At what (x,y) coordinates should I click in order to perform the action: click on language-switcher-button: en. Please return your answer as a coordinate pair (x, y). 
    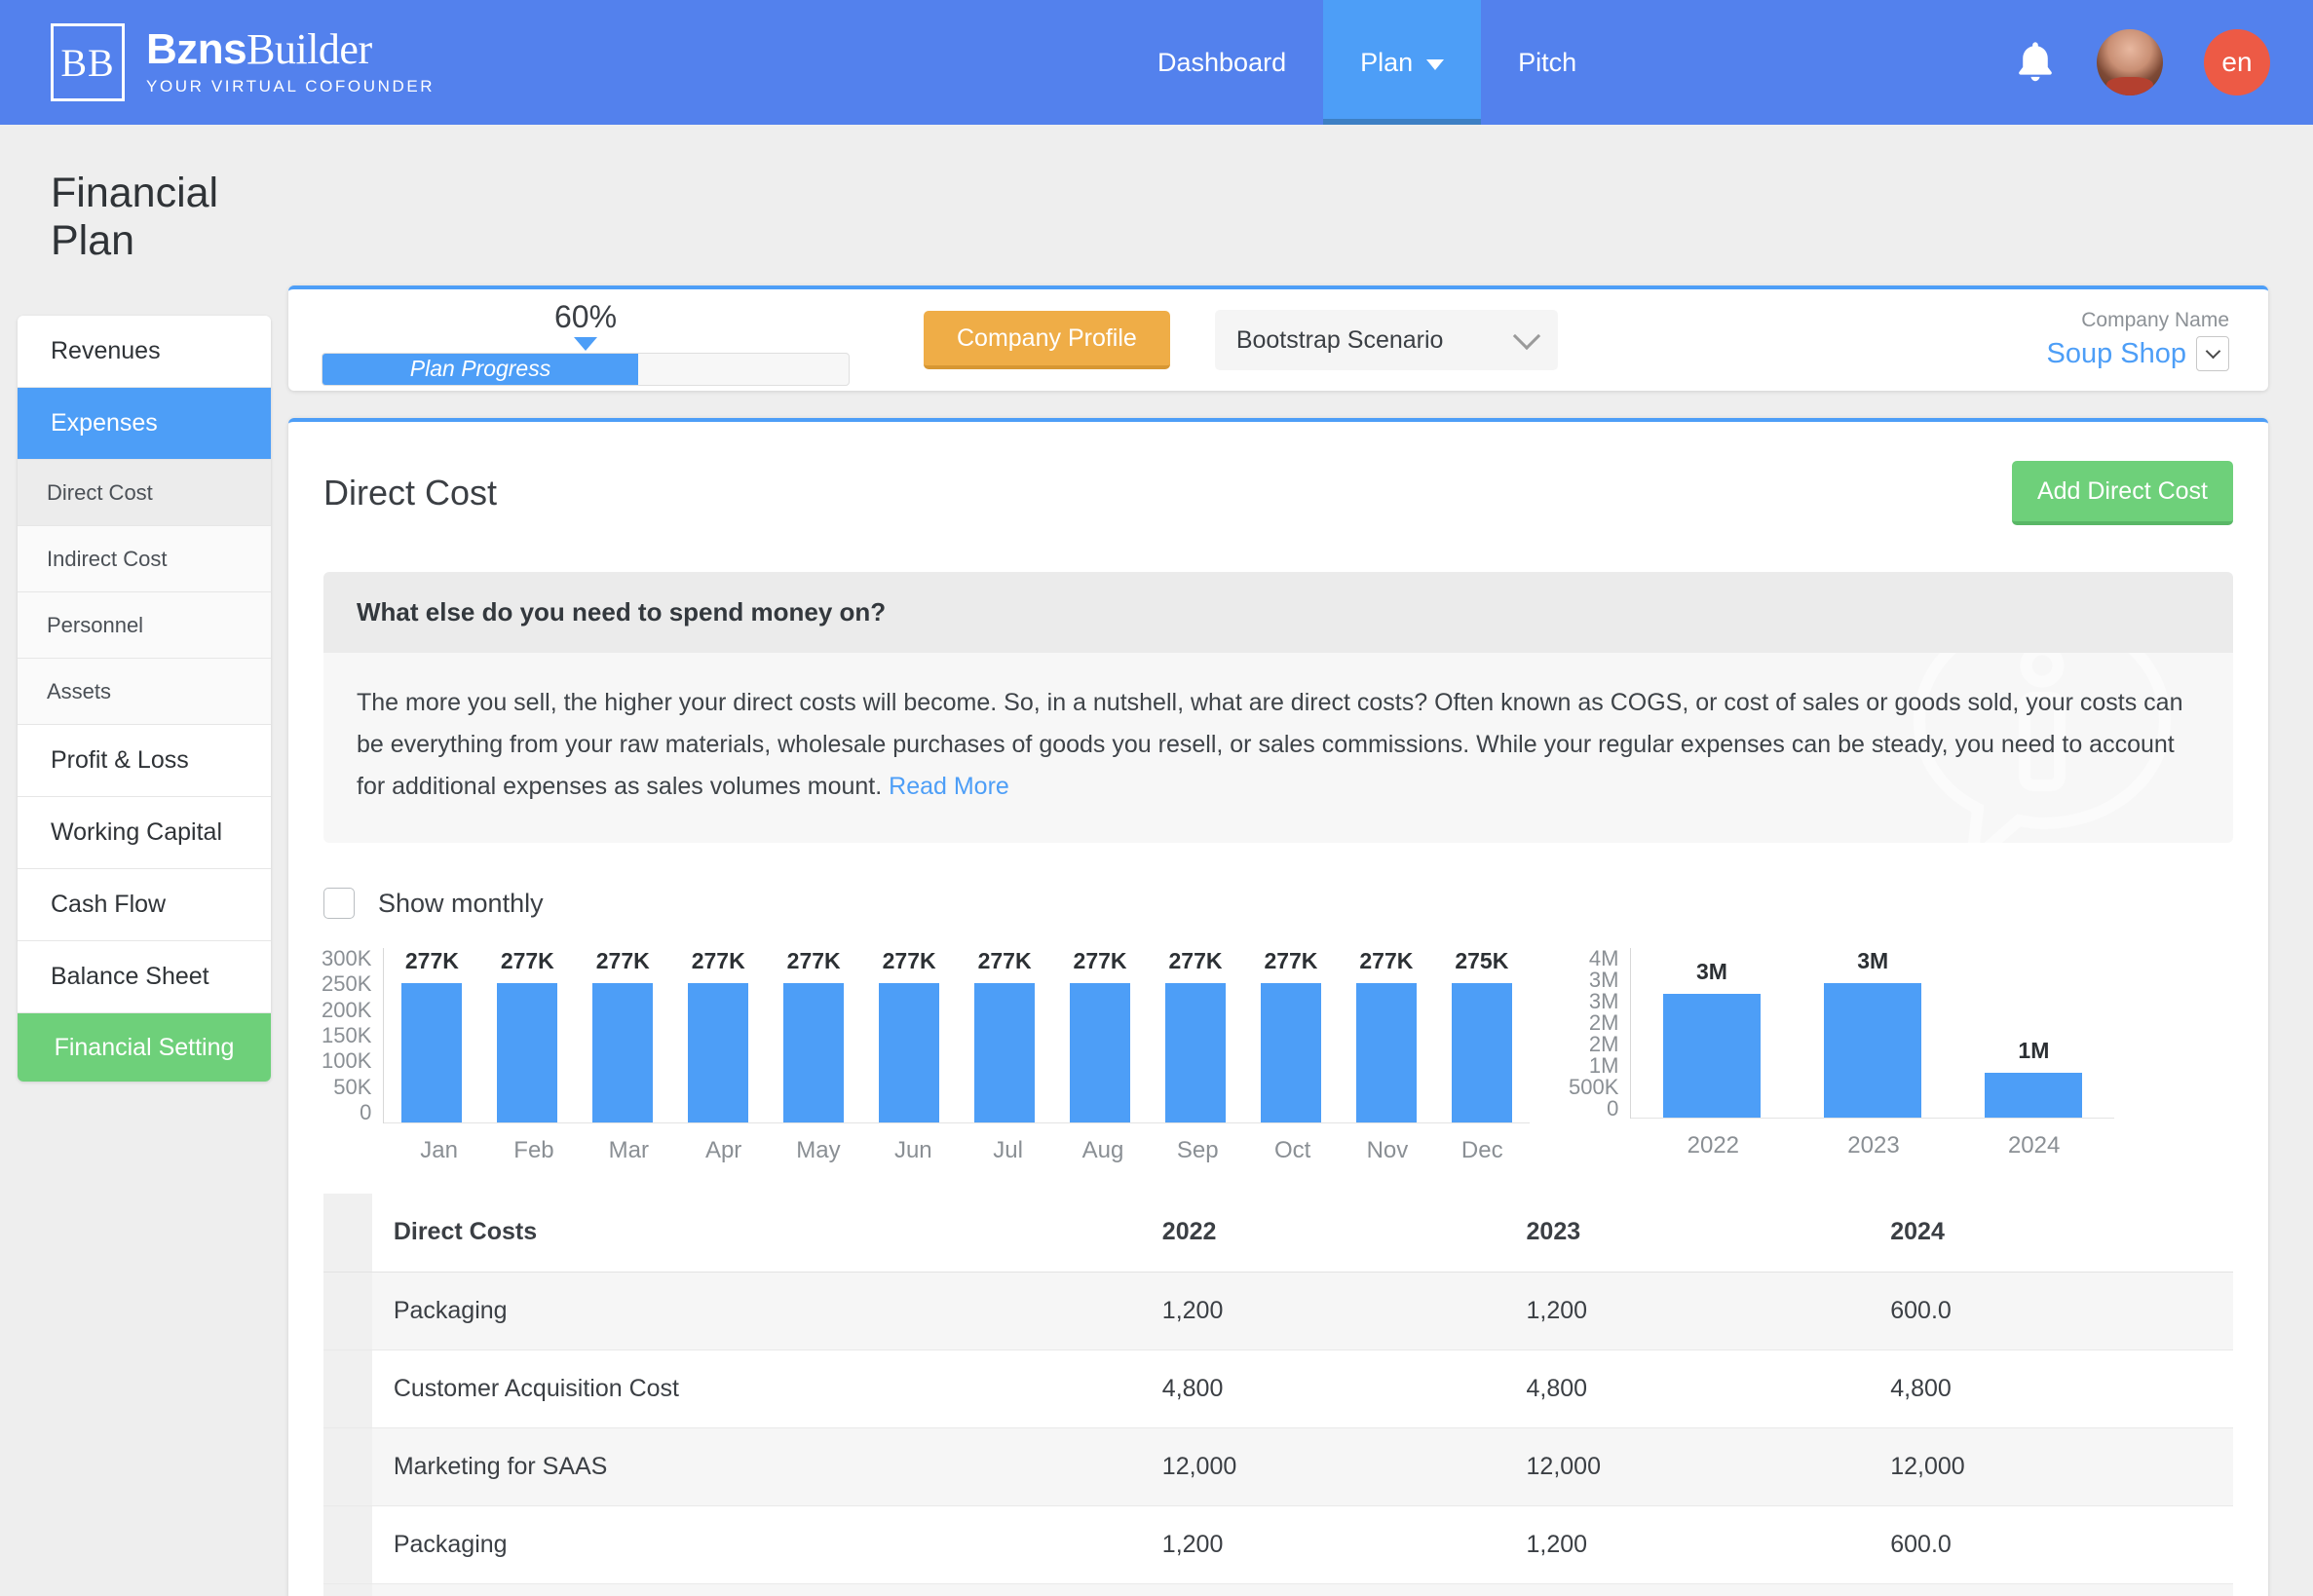
    Looking at the image, I should click on (2237, 62).